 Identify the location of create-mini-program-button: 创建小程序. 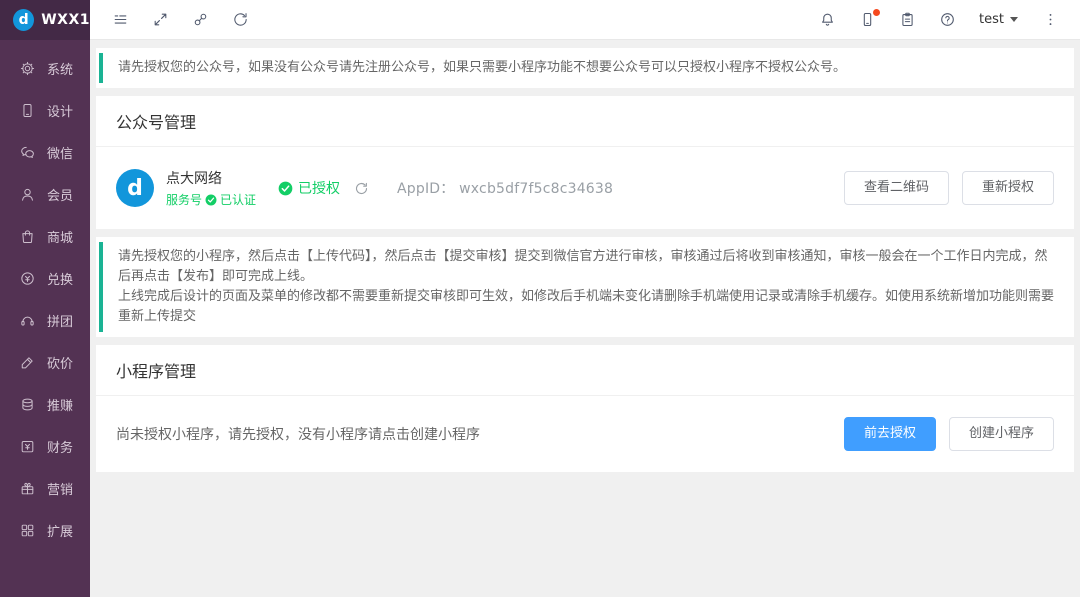
(1001, 434).